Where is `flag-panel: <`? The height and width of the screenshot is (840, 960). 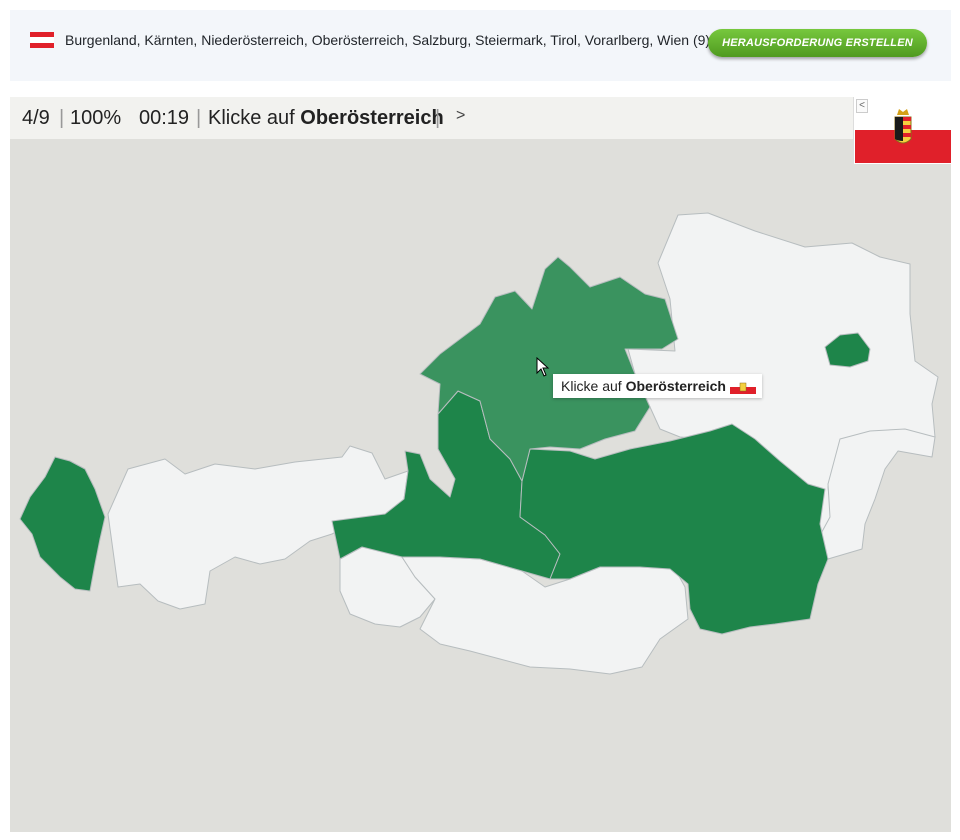
flag-panel: < is located at coordinates (902, 130).